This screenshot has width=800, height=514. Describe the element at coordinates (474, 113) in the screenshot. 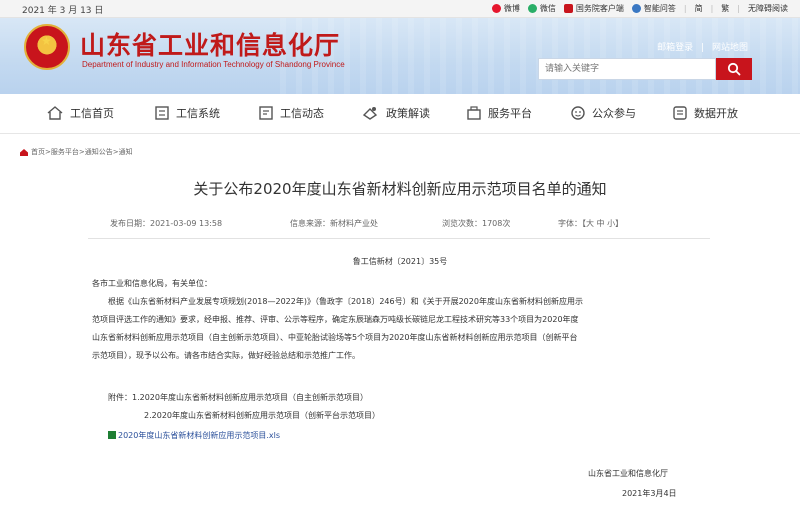

I see `service-icon` at that location.